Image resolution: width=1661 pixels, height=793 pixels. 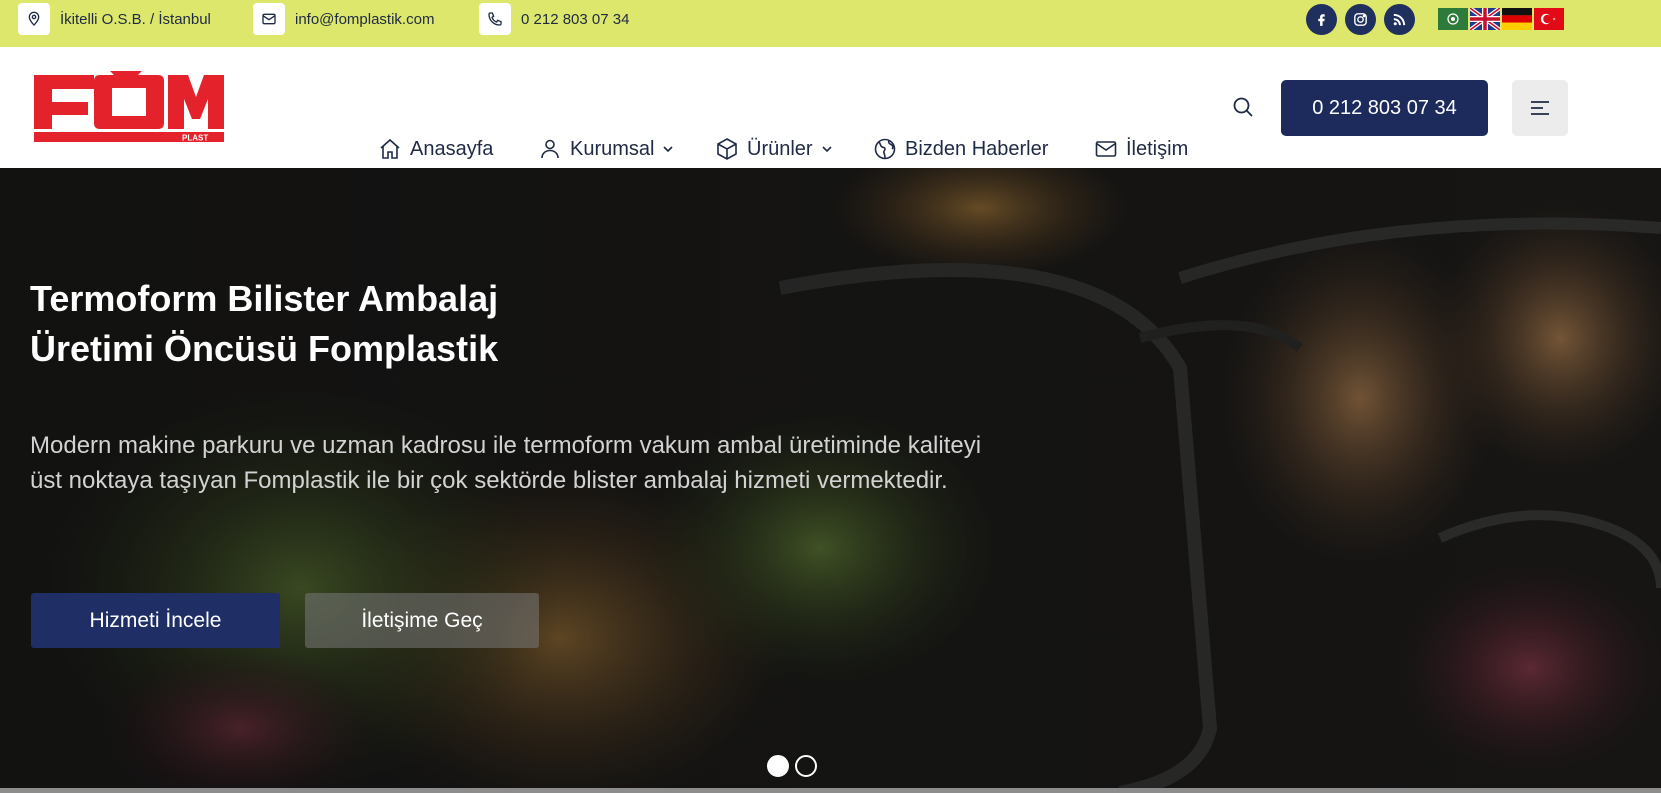 I want to click on flag-turkish-icon, so click(x=1549, y=19).